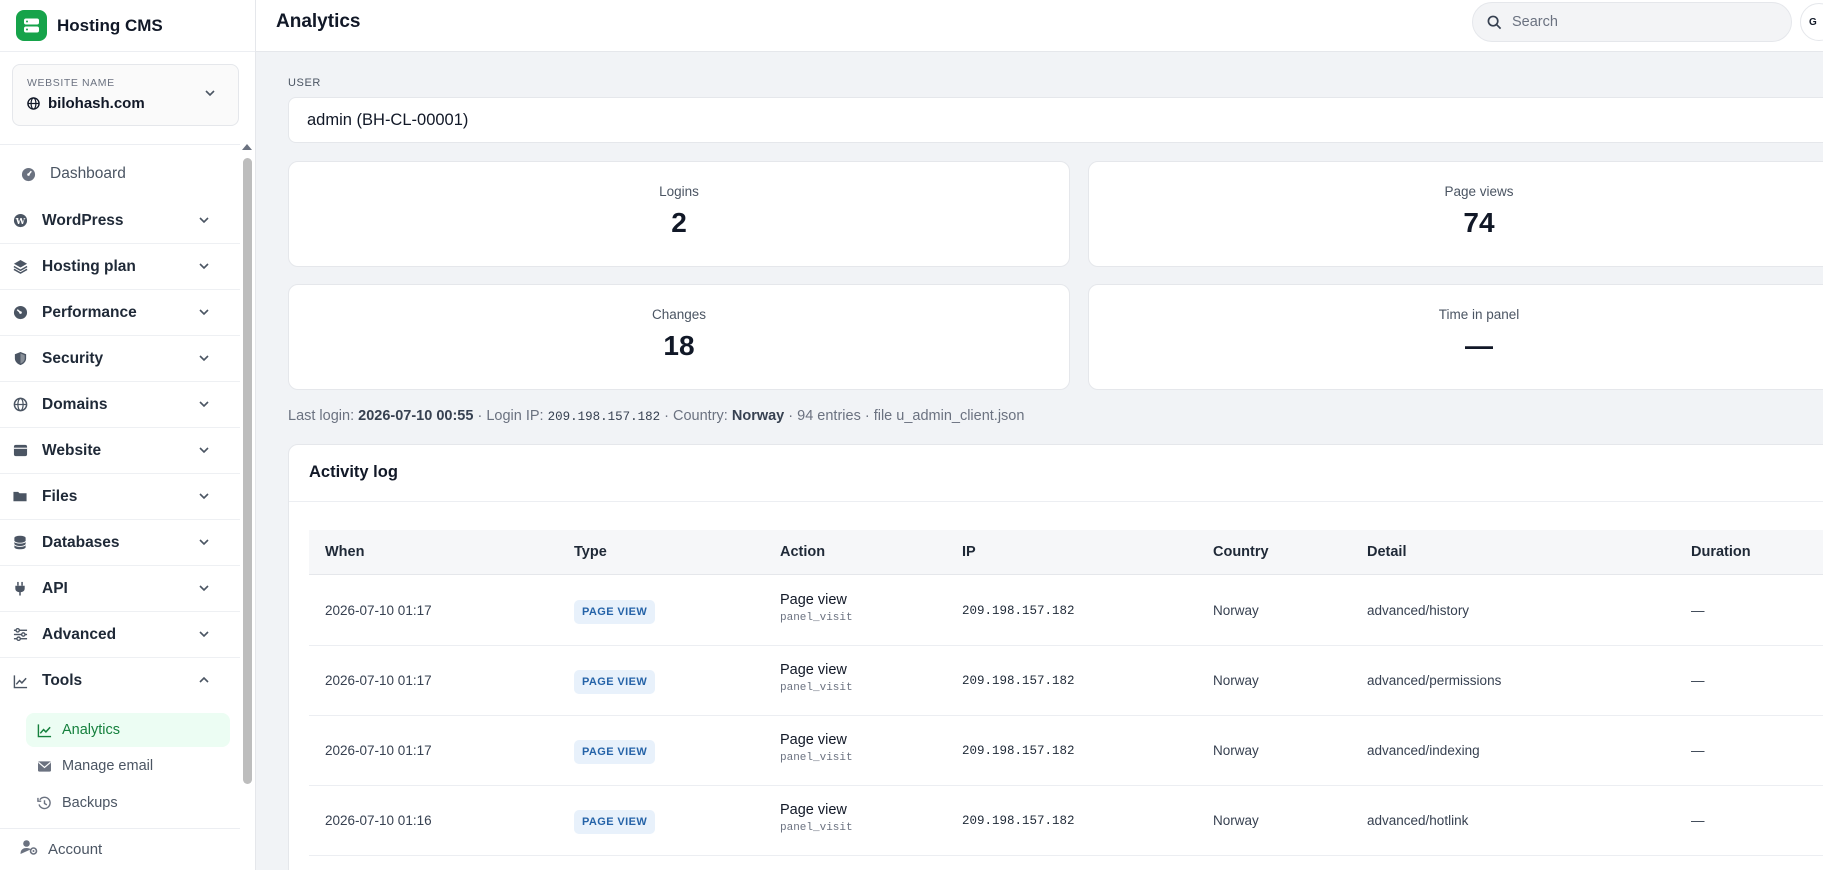 The width and height of the screenshot is (1823, 870). What do you see at coordinates (120, 497) in the screenshot?
I see `sidebar-item-files: Files` at bounding box center [120, 497].